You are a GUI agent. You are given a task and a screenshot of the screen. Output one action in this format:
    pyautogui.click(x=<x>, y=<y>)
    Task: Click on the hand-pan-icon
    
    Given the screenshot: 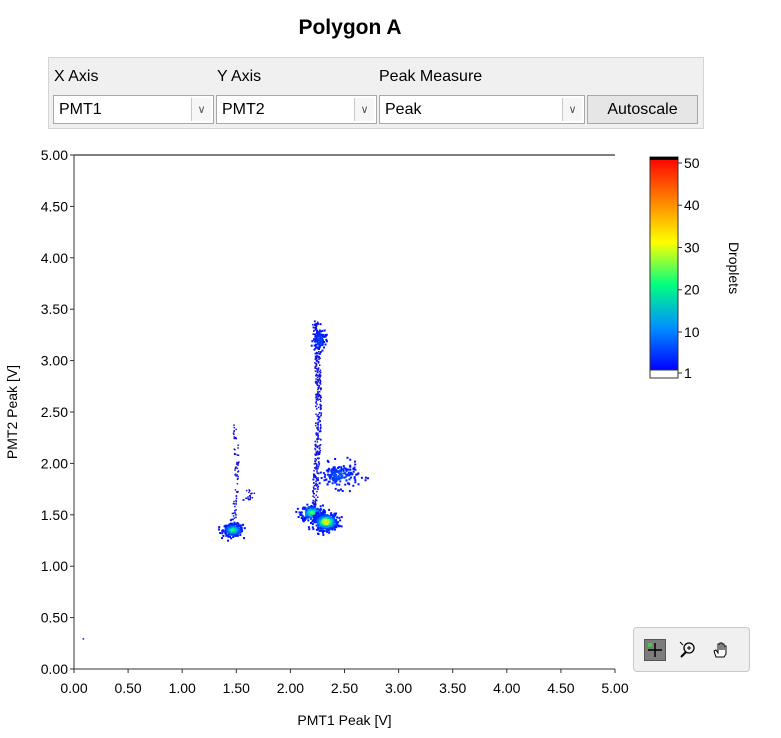 What is the action you would take?
    pyautogui.click(x=720, y=650)
    